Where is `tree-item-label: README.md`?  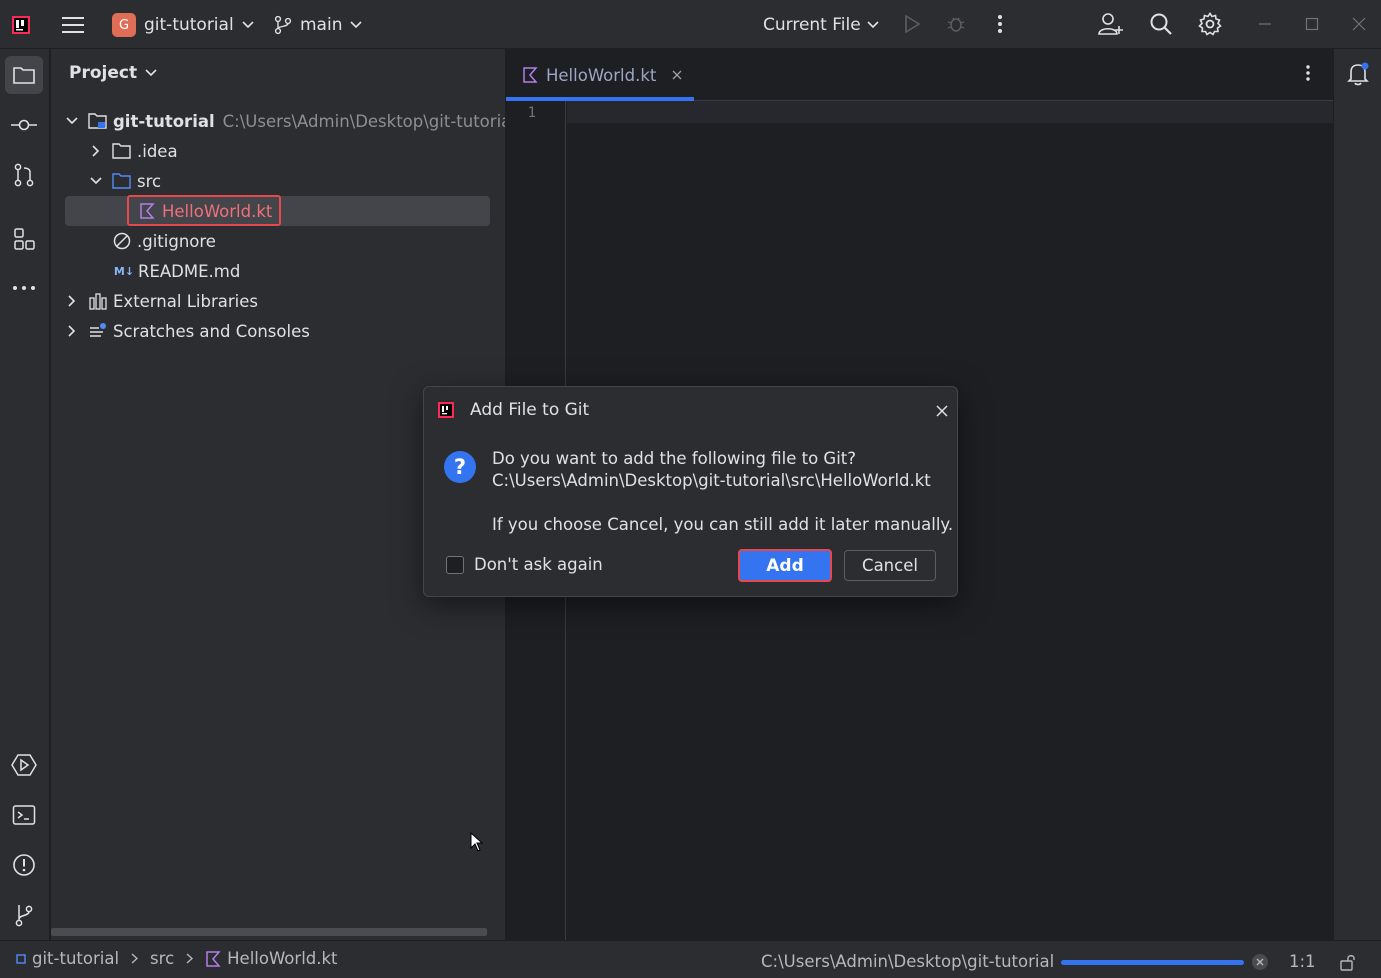 tree-item-label: README.md is located at coordinates (189, 271).